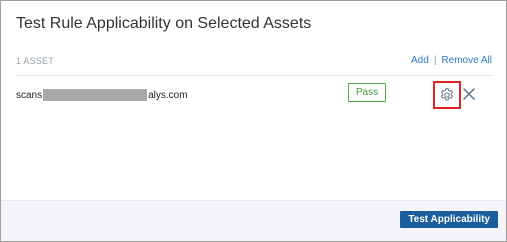 The height and width of the screenshot is (242, 507). Describe the element at coordinates (466, 60) in the screenshot. I see `remove-all-link: Remove All` at that location.